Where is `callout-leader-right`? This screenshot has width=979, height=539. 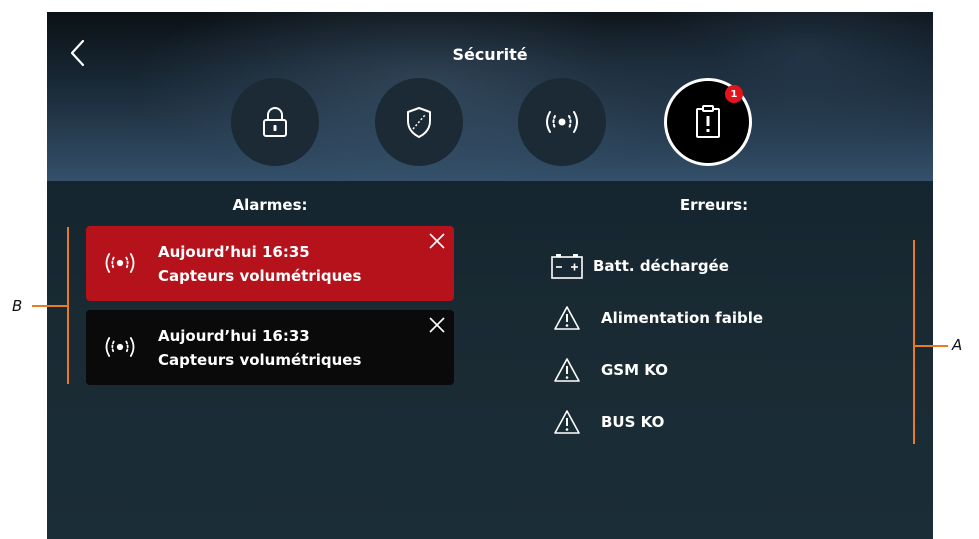
callout-leader-right is located at coordinates (931, 346).